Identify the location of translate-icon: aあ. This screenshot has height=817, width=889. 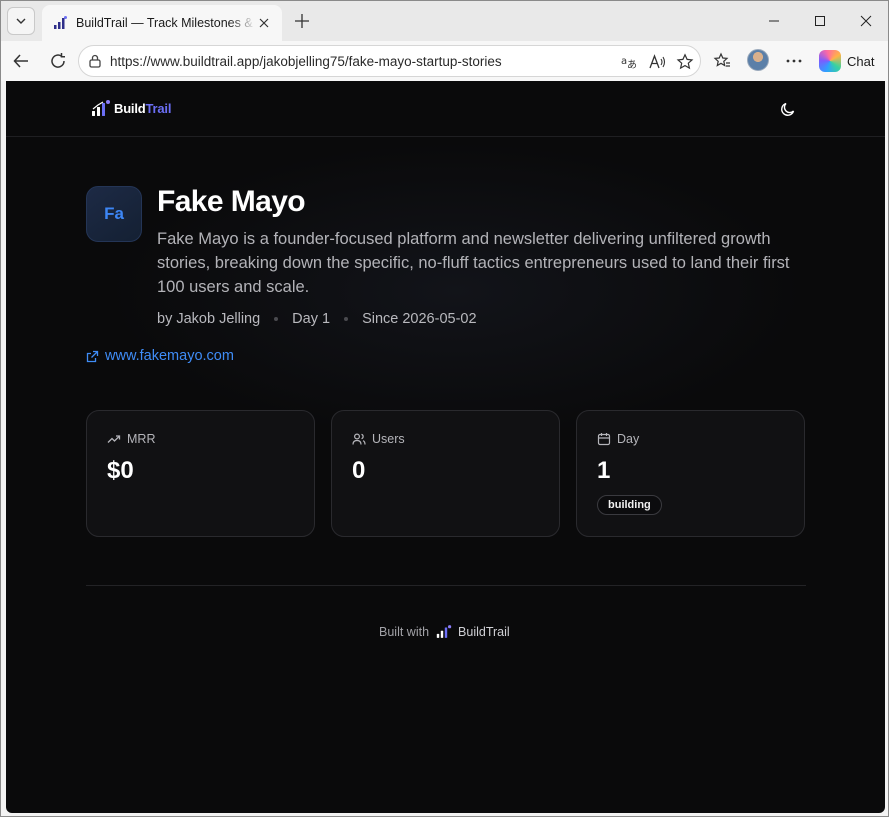
(629, 62).